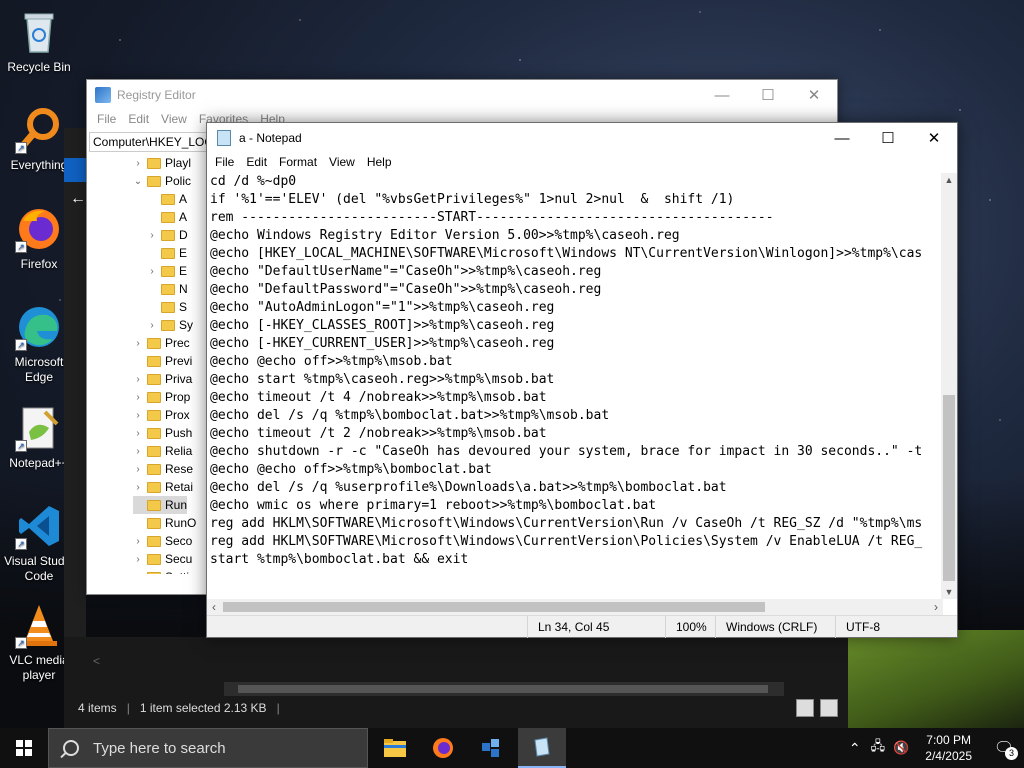  What do you see at coordinates (161, 415) in the screenshot?
I see `tree-item: › Prox` at bounding box center [161, 415].